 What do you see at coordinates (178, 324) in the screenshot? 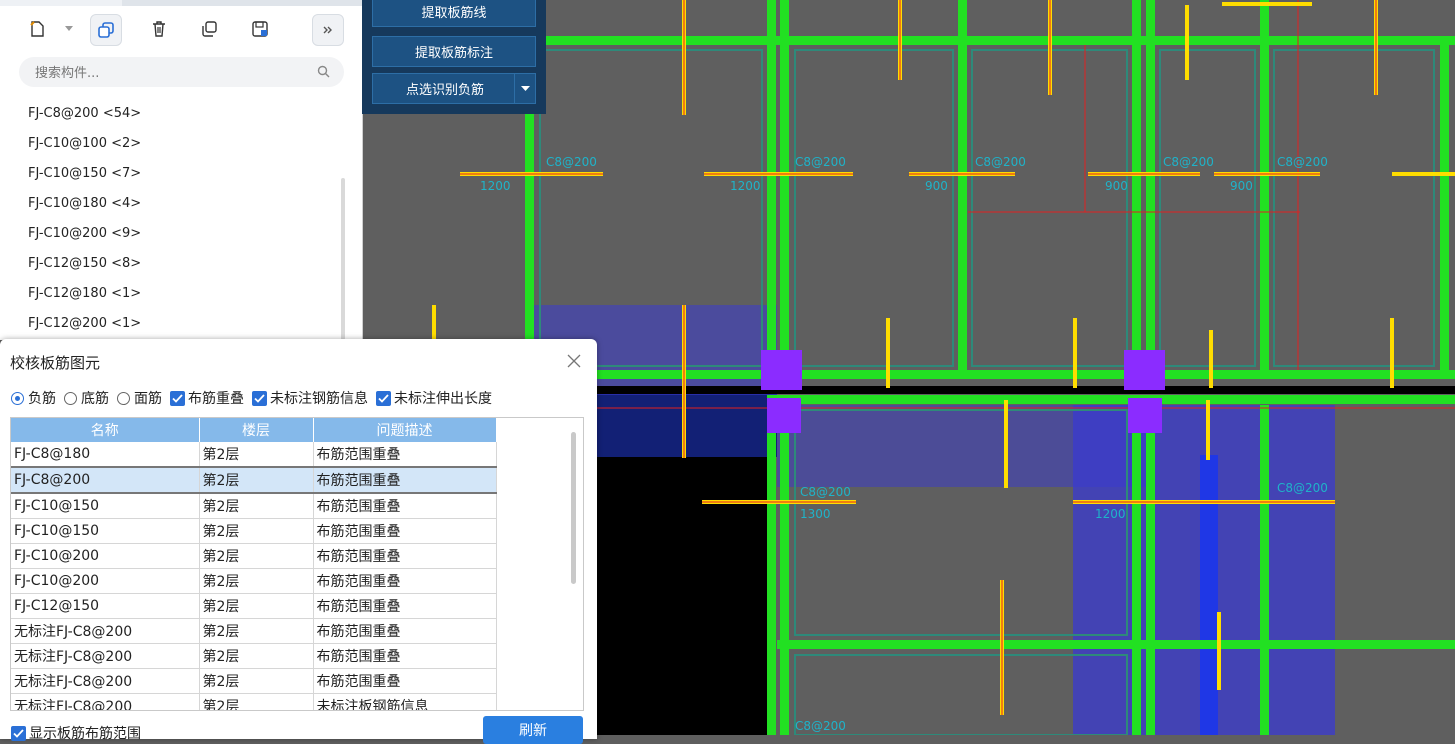
I see `component-item: FJ-C12@200 <1>` at bounding box center [178, 324].